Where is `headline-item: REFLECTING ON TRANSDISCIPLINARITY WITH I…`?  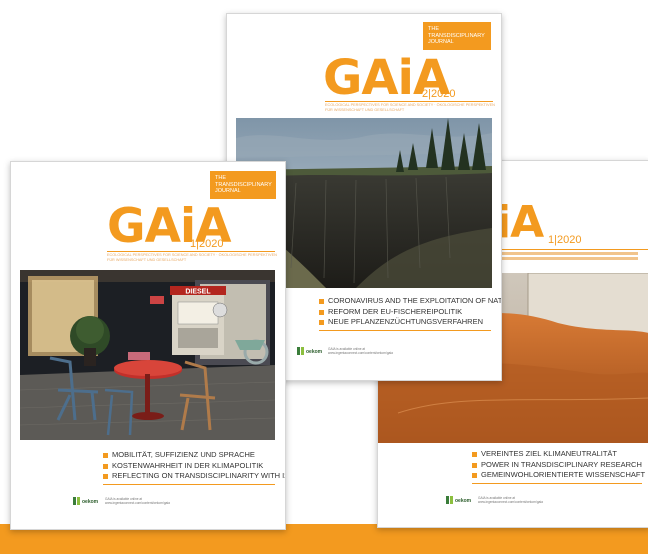
headline-item: REFLECTING ON TRANSDISCIPLINARITY WITH I… is located at coordinates (194, 476).